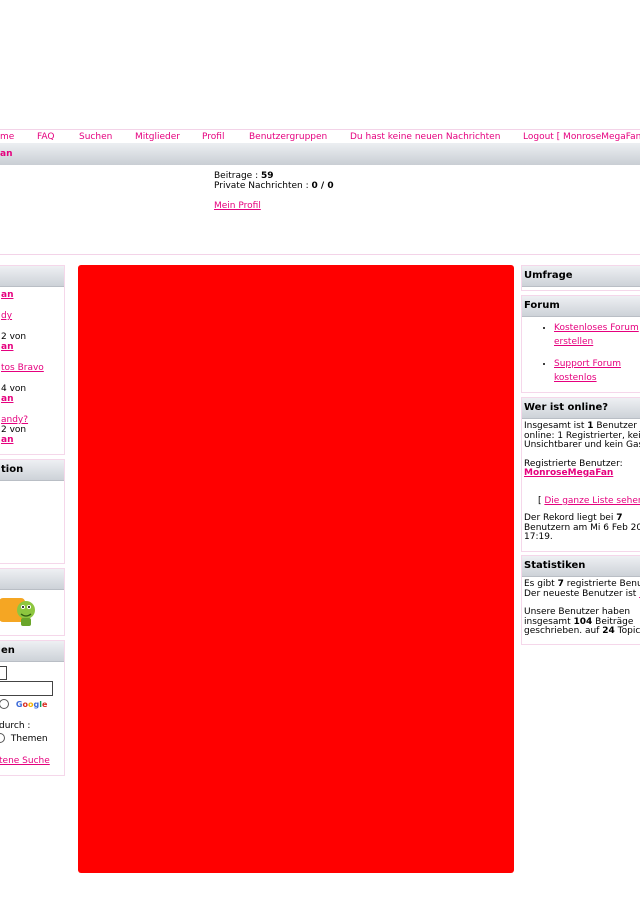  What do you see at coordinates (17, 612) in the screenshot?
I see `mascot-banner-icon` at bounding box center [17, 612].